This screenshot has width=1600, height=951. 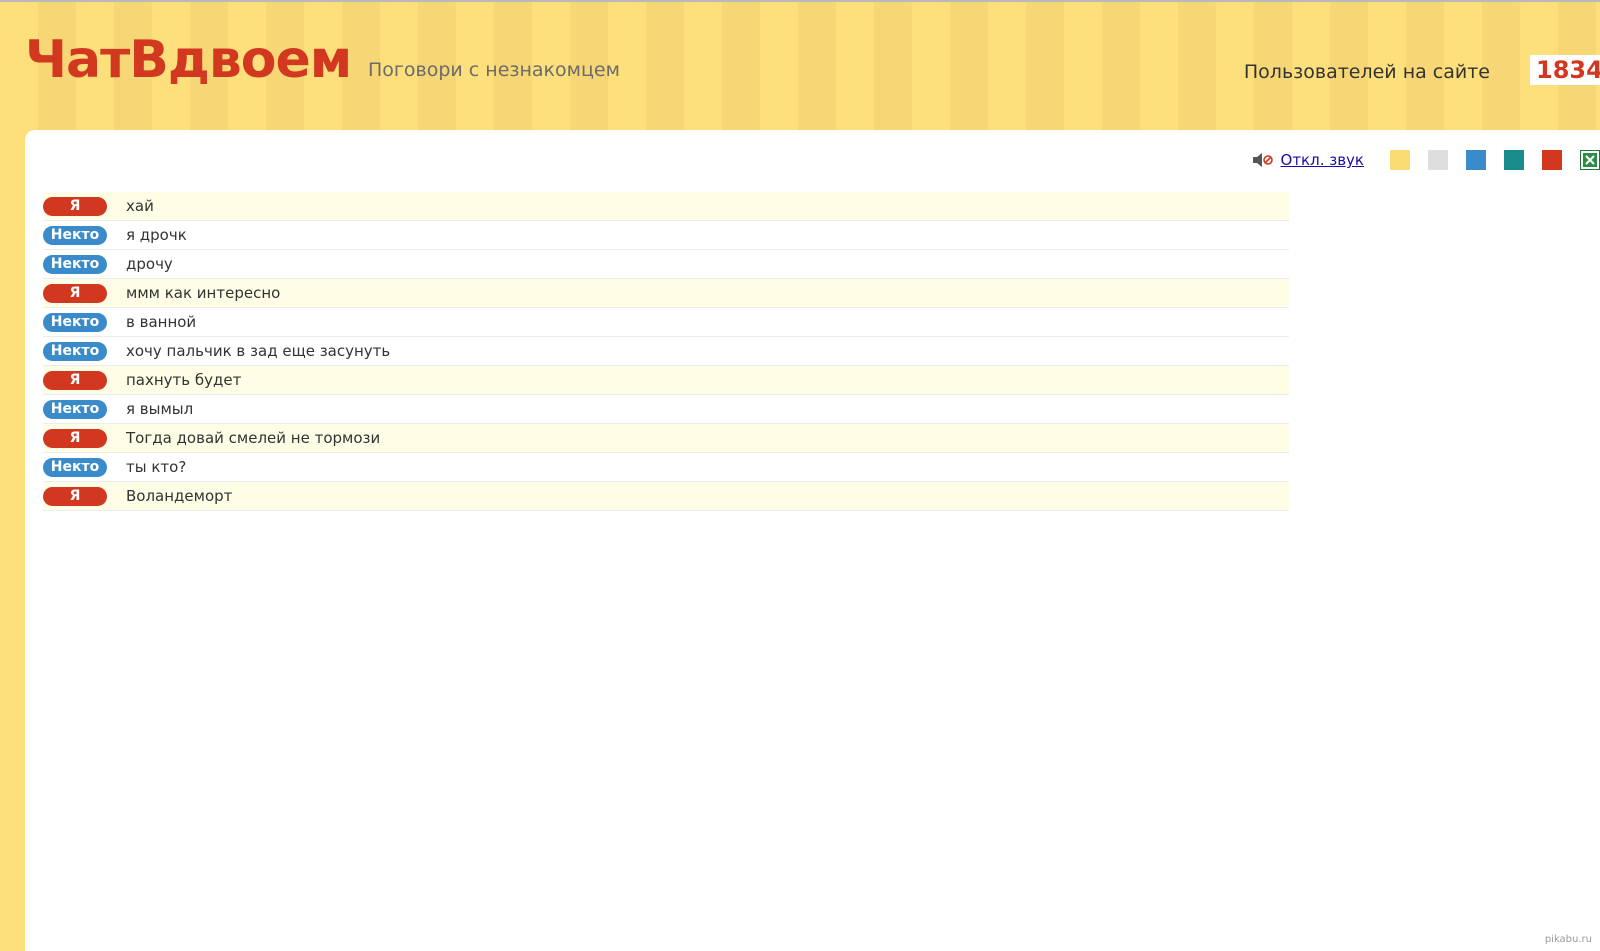 I want to click on watermark: pikabu.ru, so click(x=1568, y=939).